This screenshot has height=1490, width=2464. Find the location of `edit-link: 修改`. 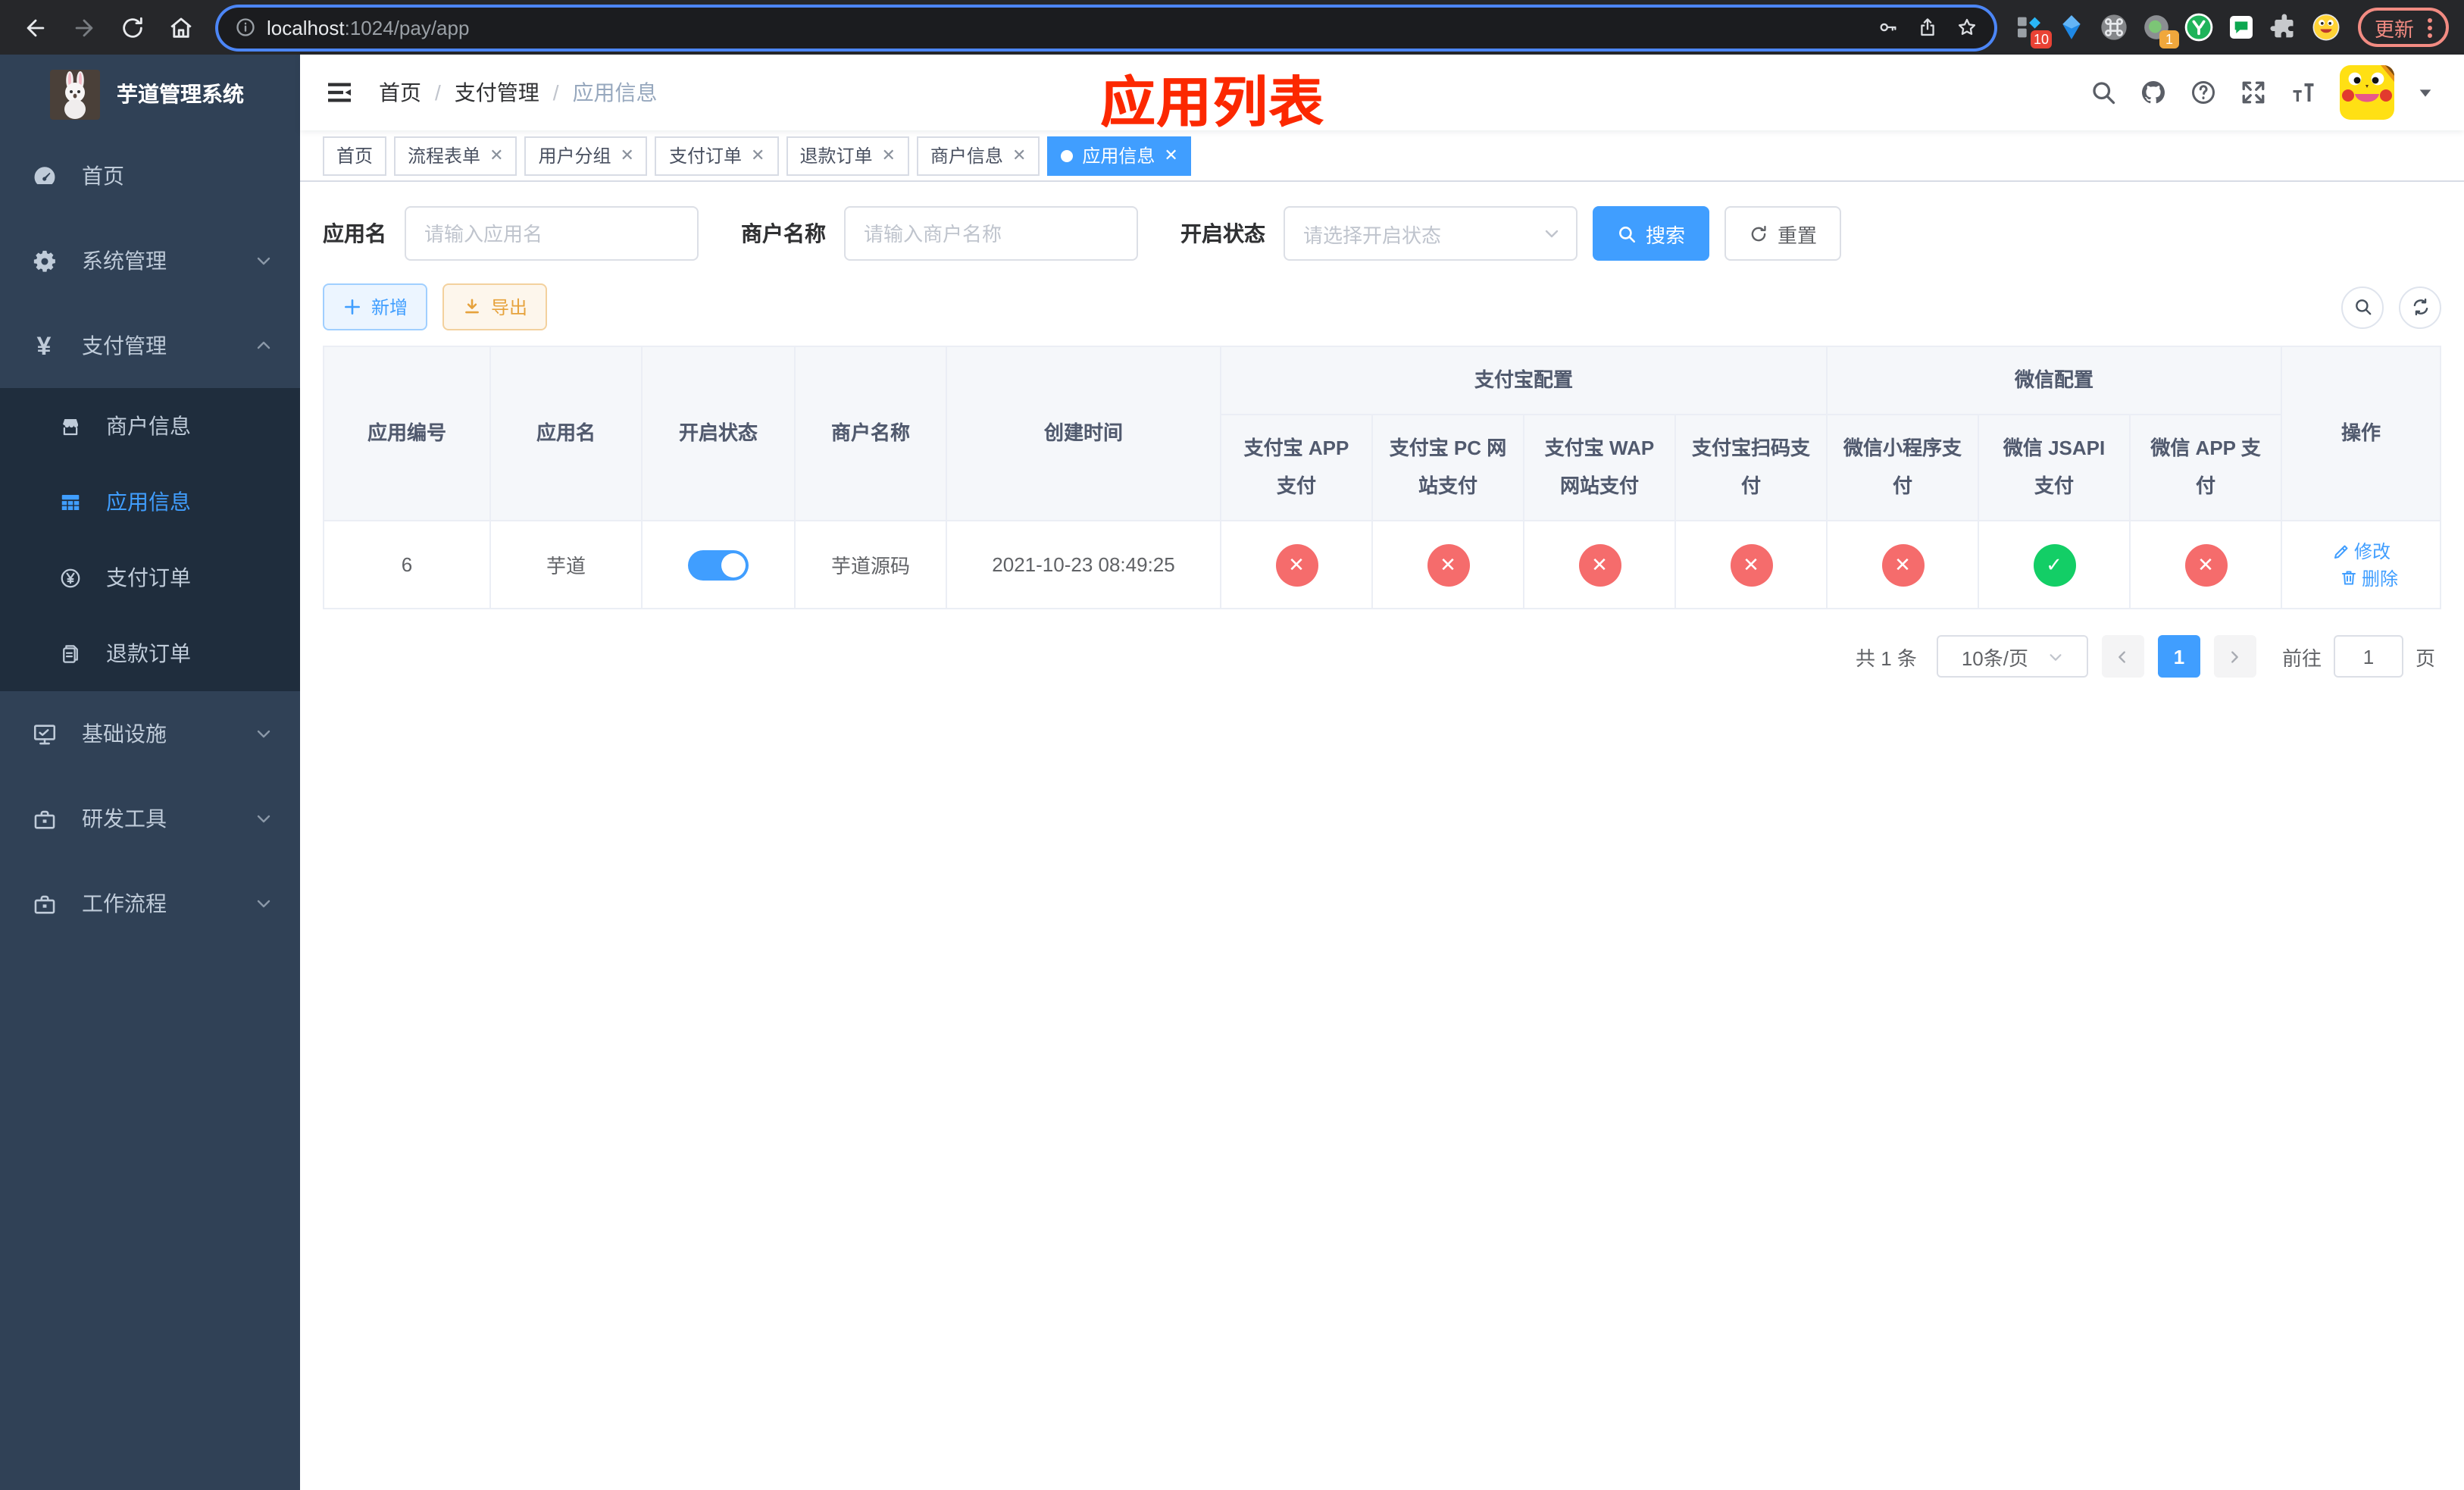

edit-link: 修改 is located at coordinates (2361, 551).